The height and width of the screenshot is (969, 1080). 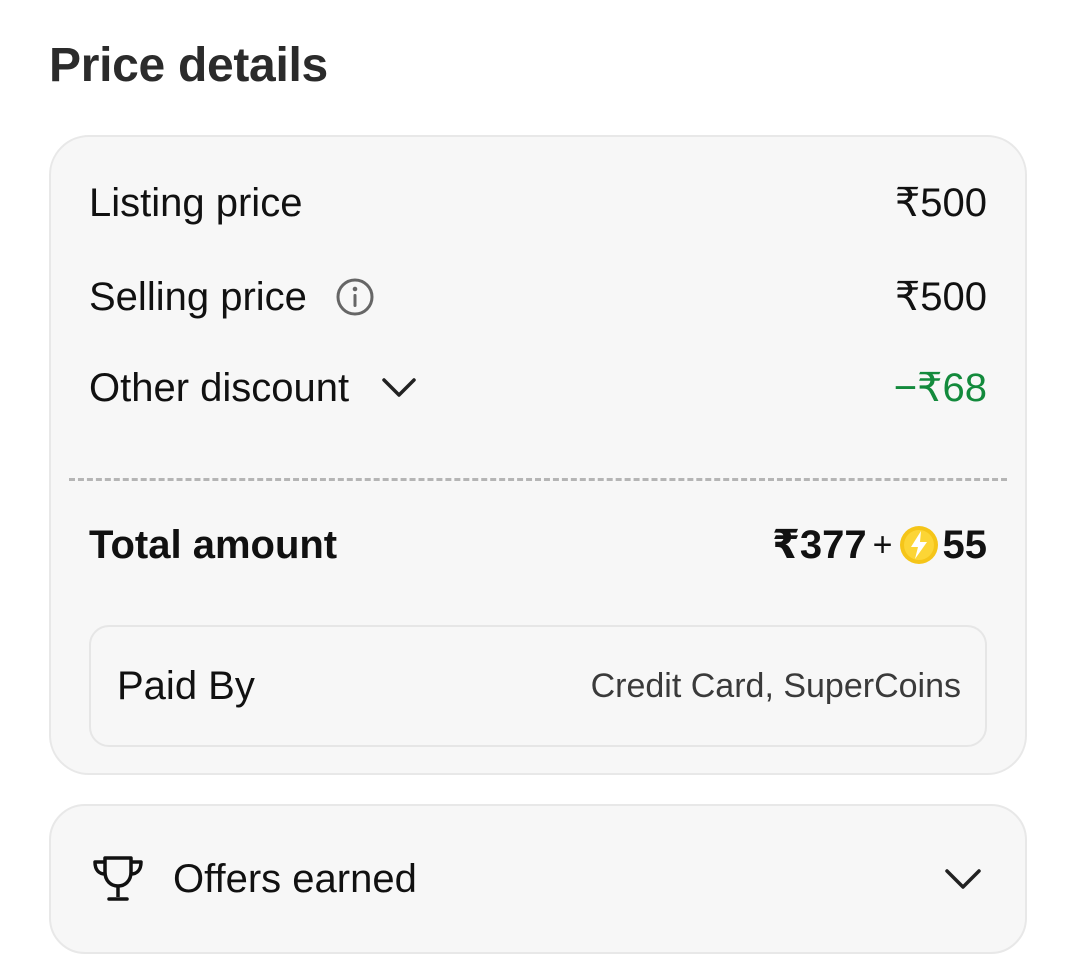 I want to click on other-discount-label: Other discount, so click(x=219, y=387).